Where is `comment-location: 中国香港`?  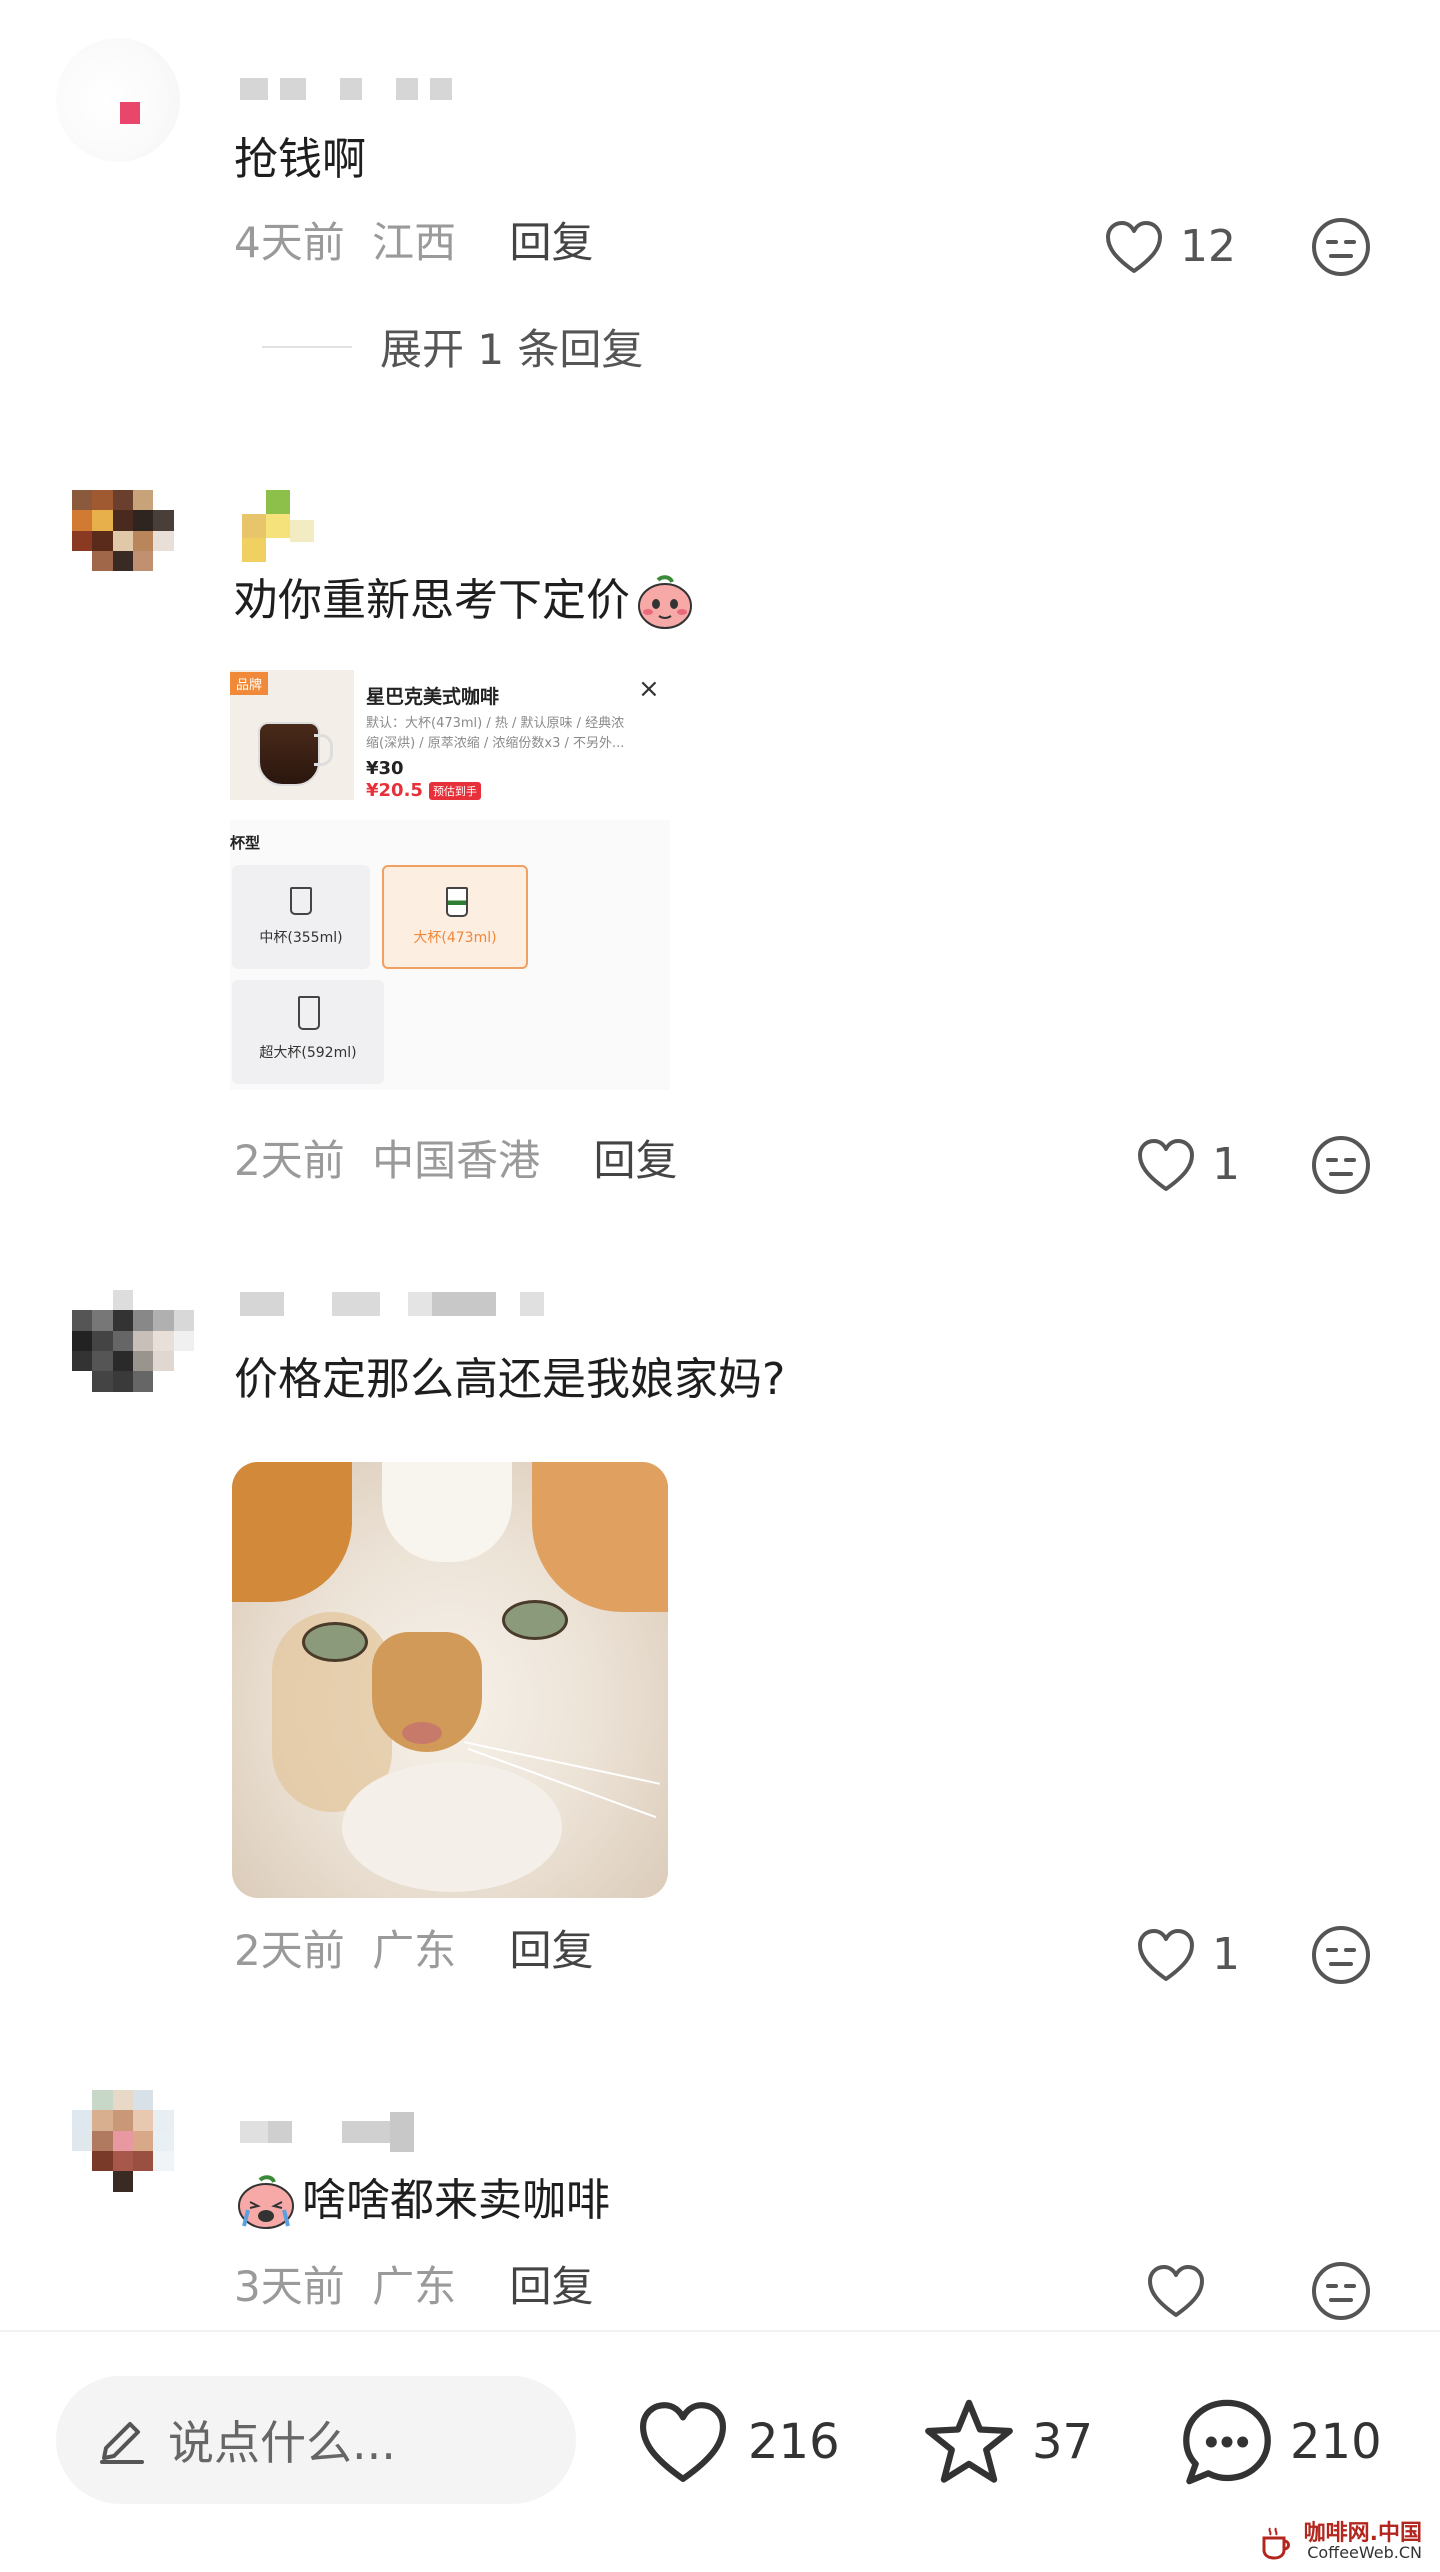
comment-location: 中国香港 is located at coordinates (456, 1160).